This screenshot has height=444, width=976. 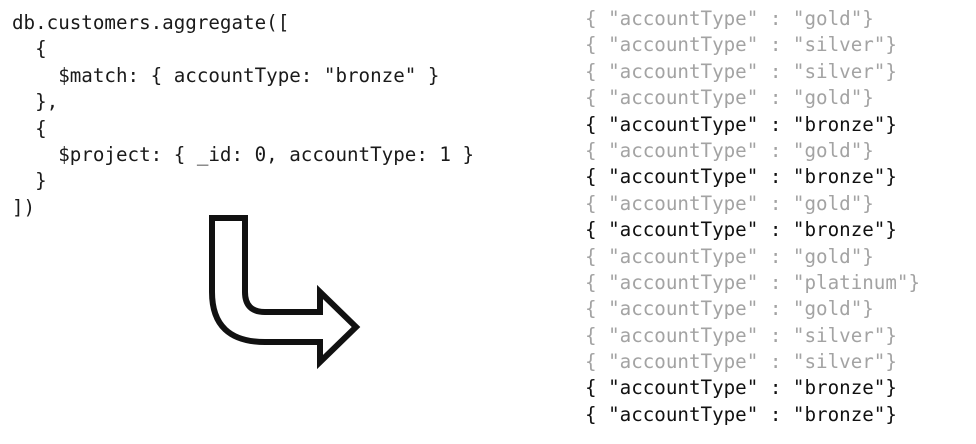 What do you see at coordinates (226, 75) in the screenshot?
I see `code-line: $match: { accountType: "bronze" }` at bounding box center [226, 75].